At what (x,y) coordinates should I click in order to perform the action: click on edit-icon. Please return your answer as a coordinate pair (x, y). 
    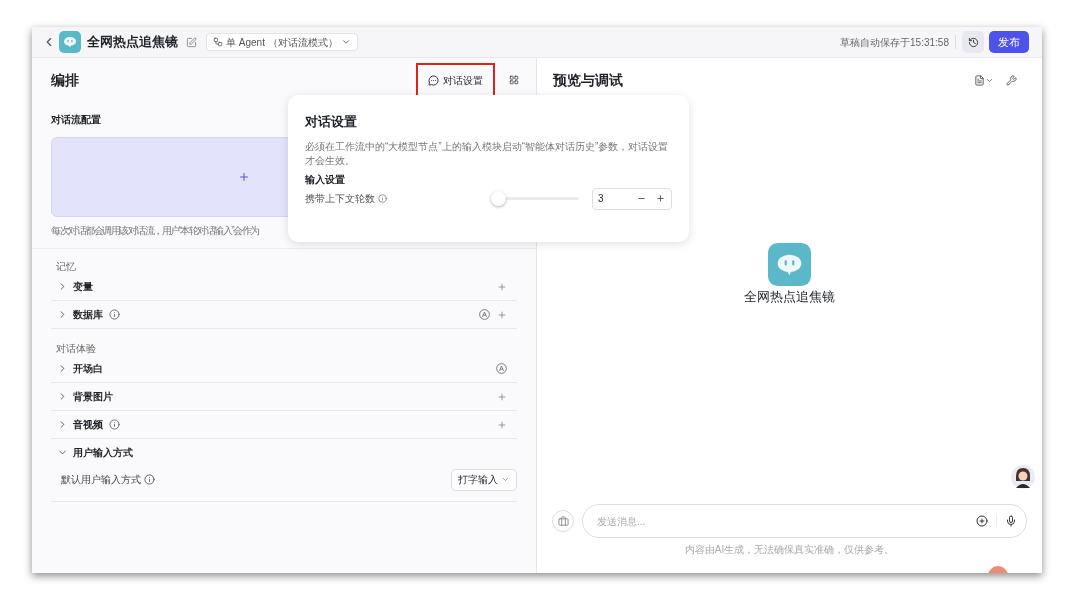
    Looking at the image, I should click on (191, 42).